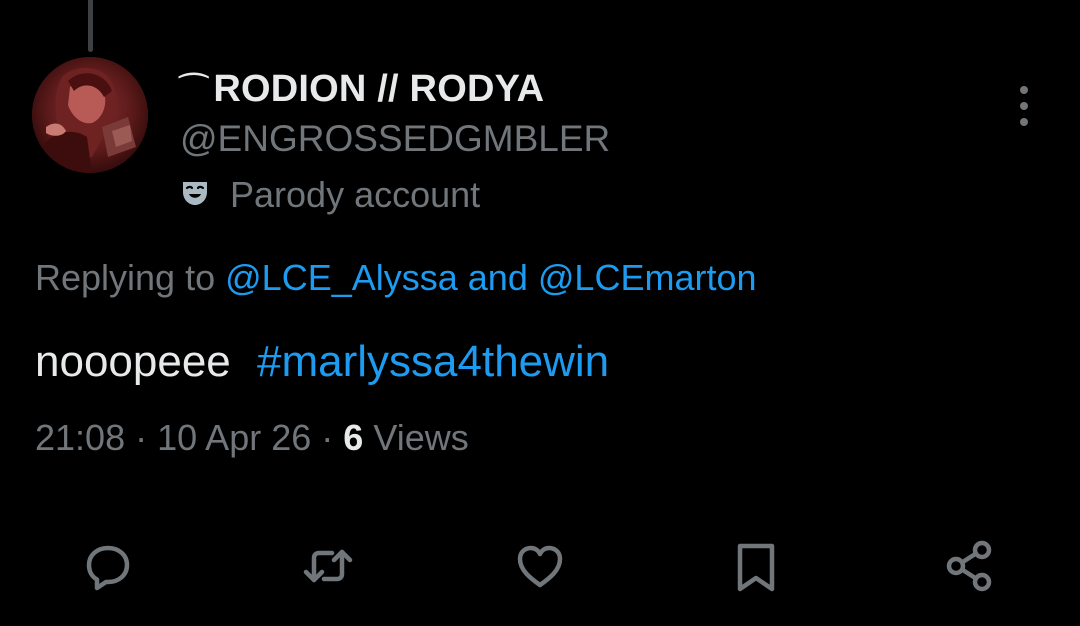 The width and height of the screenshot is (1080, 626). I want to click on tweet-action-bar, so click(540, 565).